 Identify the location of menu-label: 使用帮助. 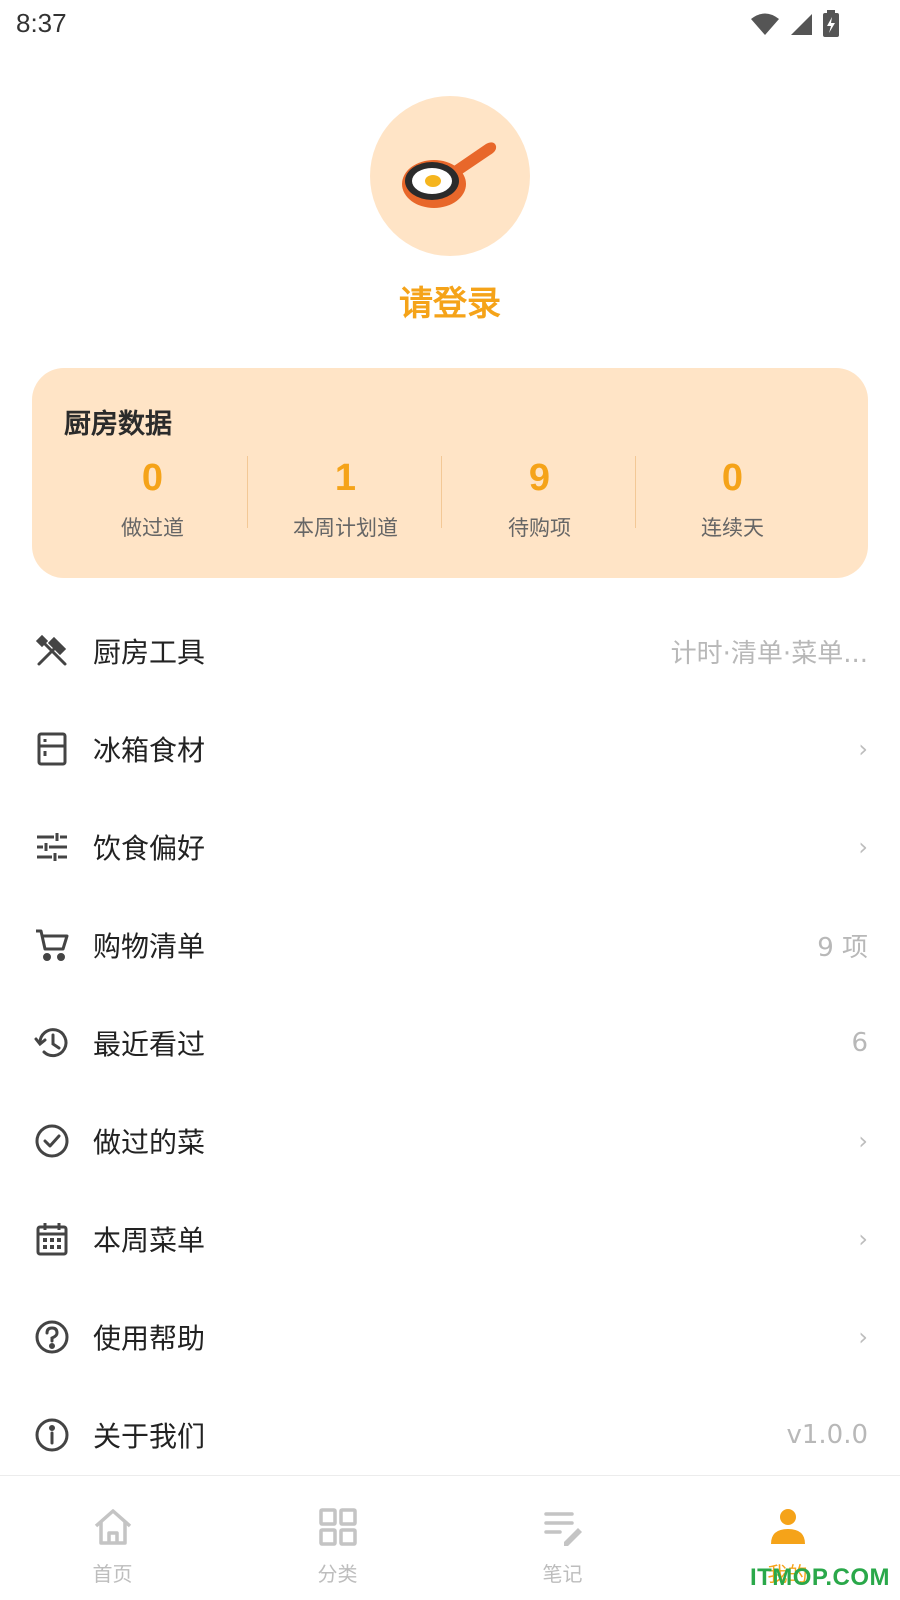
(149, 1338).